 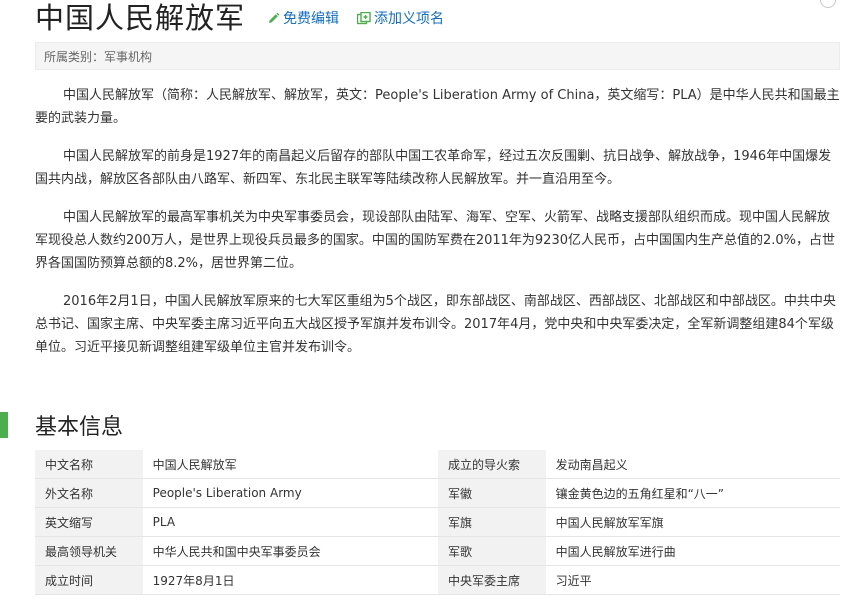 I want to click on info-label: 中文名称, so click(x=89, y=464).